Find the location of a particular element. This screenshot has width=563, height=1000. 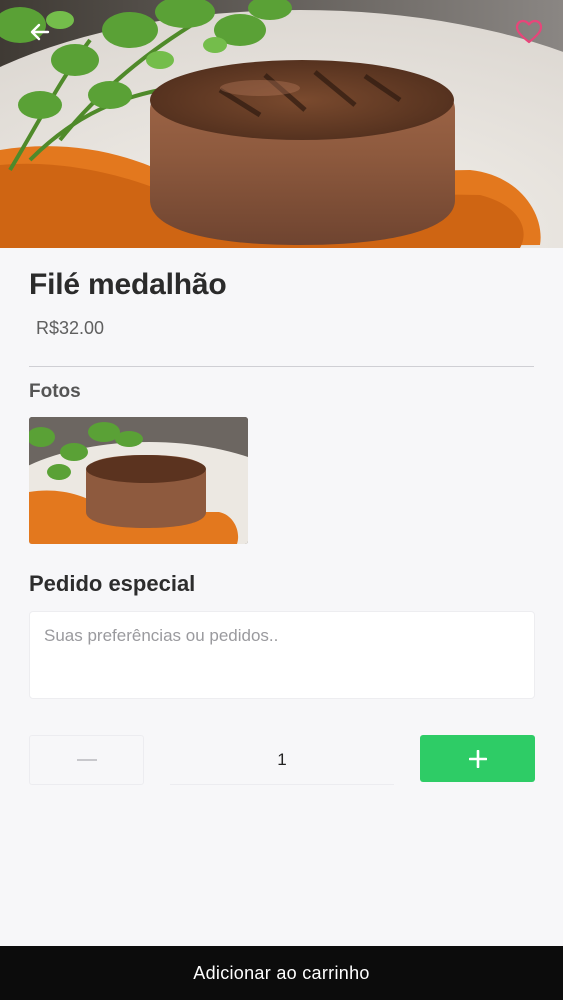

product-price: R$32.00 is located at coordinates (70, 328).